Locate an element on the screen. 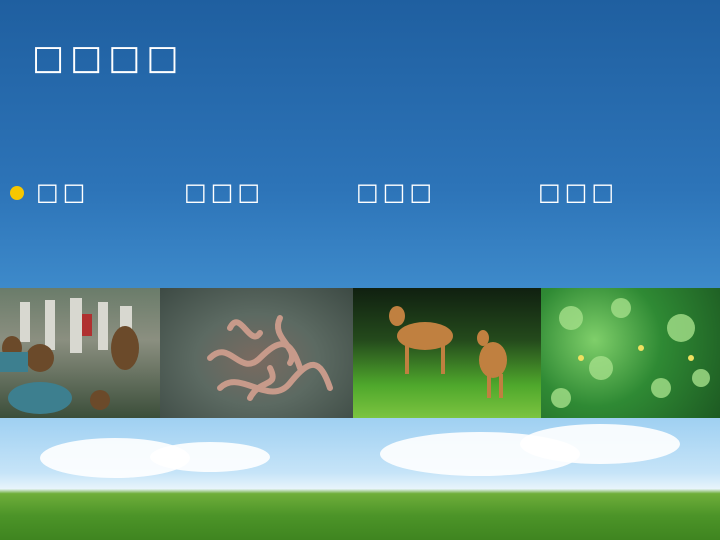  snakes-photo is located at coordinates (256, 353).